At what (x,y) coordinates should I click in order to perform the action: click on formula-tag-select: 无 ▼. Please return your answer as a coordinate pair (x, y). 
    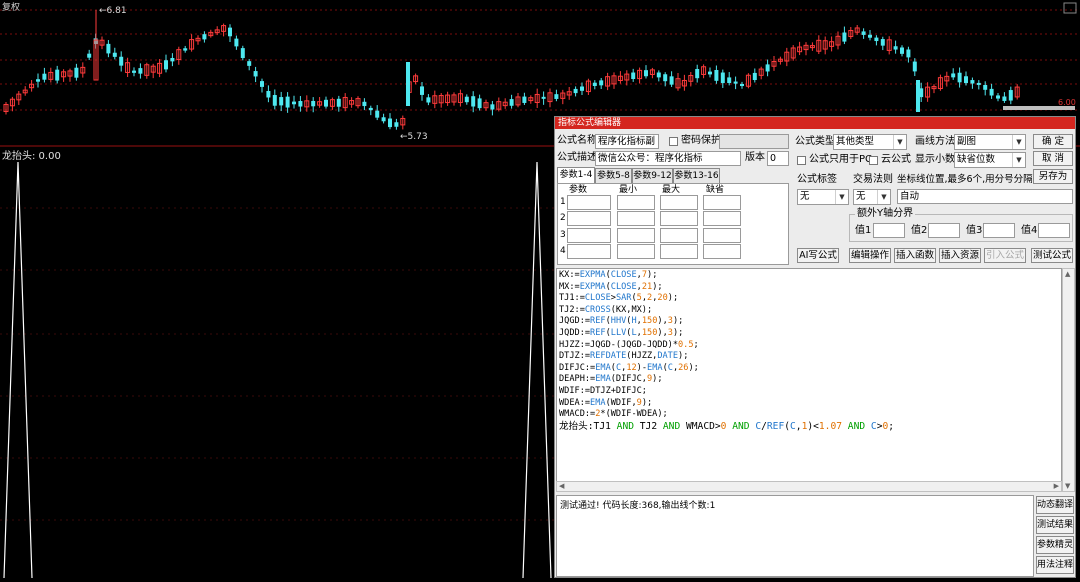
    Looking at the image, I should click on (823, 197).